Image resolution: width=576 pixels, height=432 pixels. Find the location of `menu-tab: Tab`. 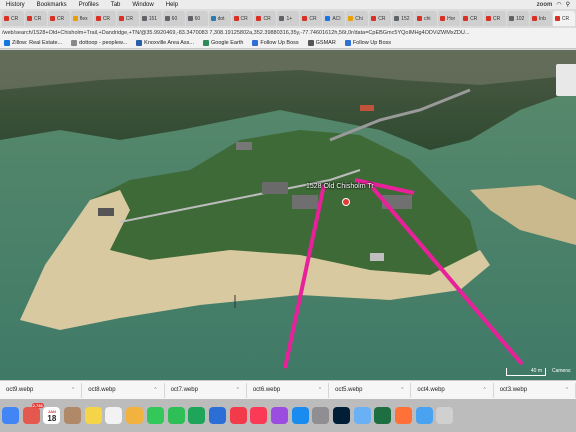

menu-tab: Tab is located at coordinates (116, 5).